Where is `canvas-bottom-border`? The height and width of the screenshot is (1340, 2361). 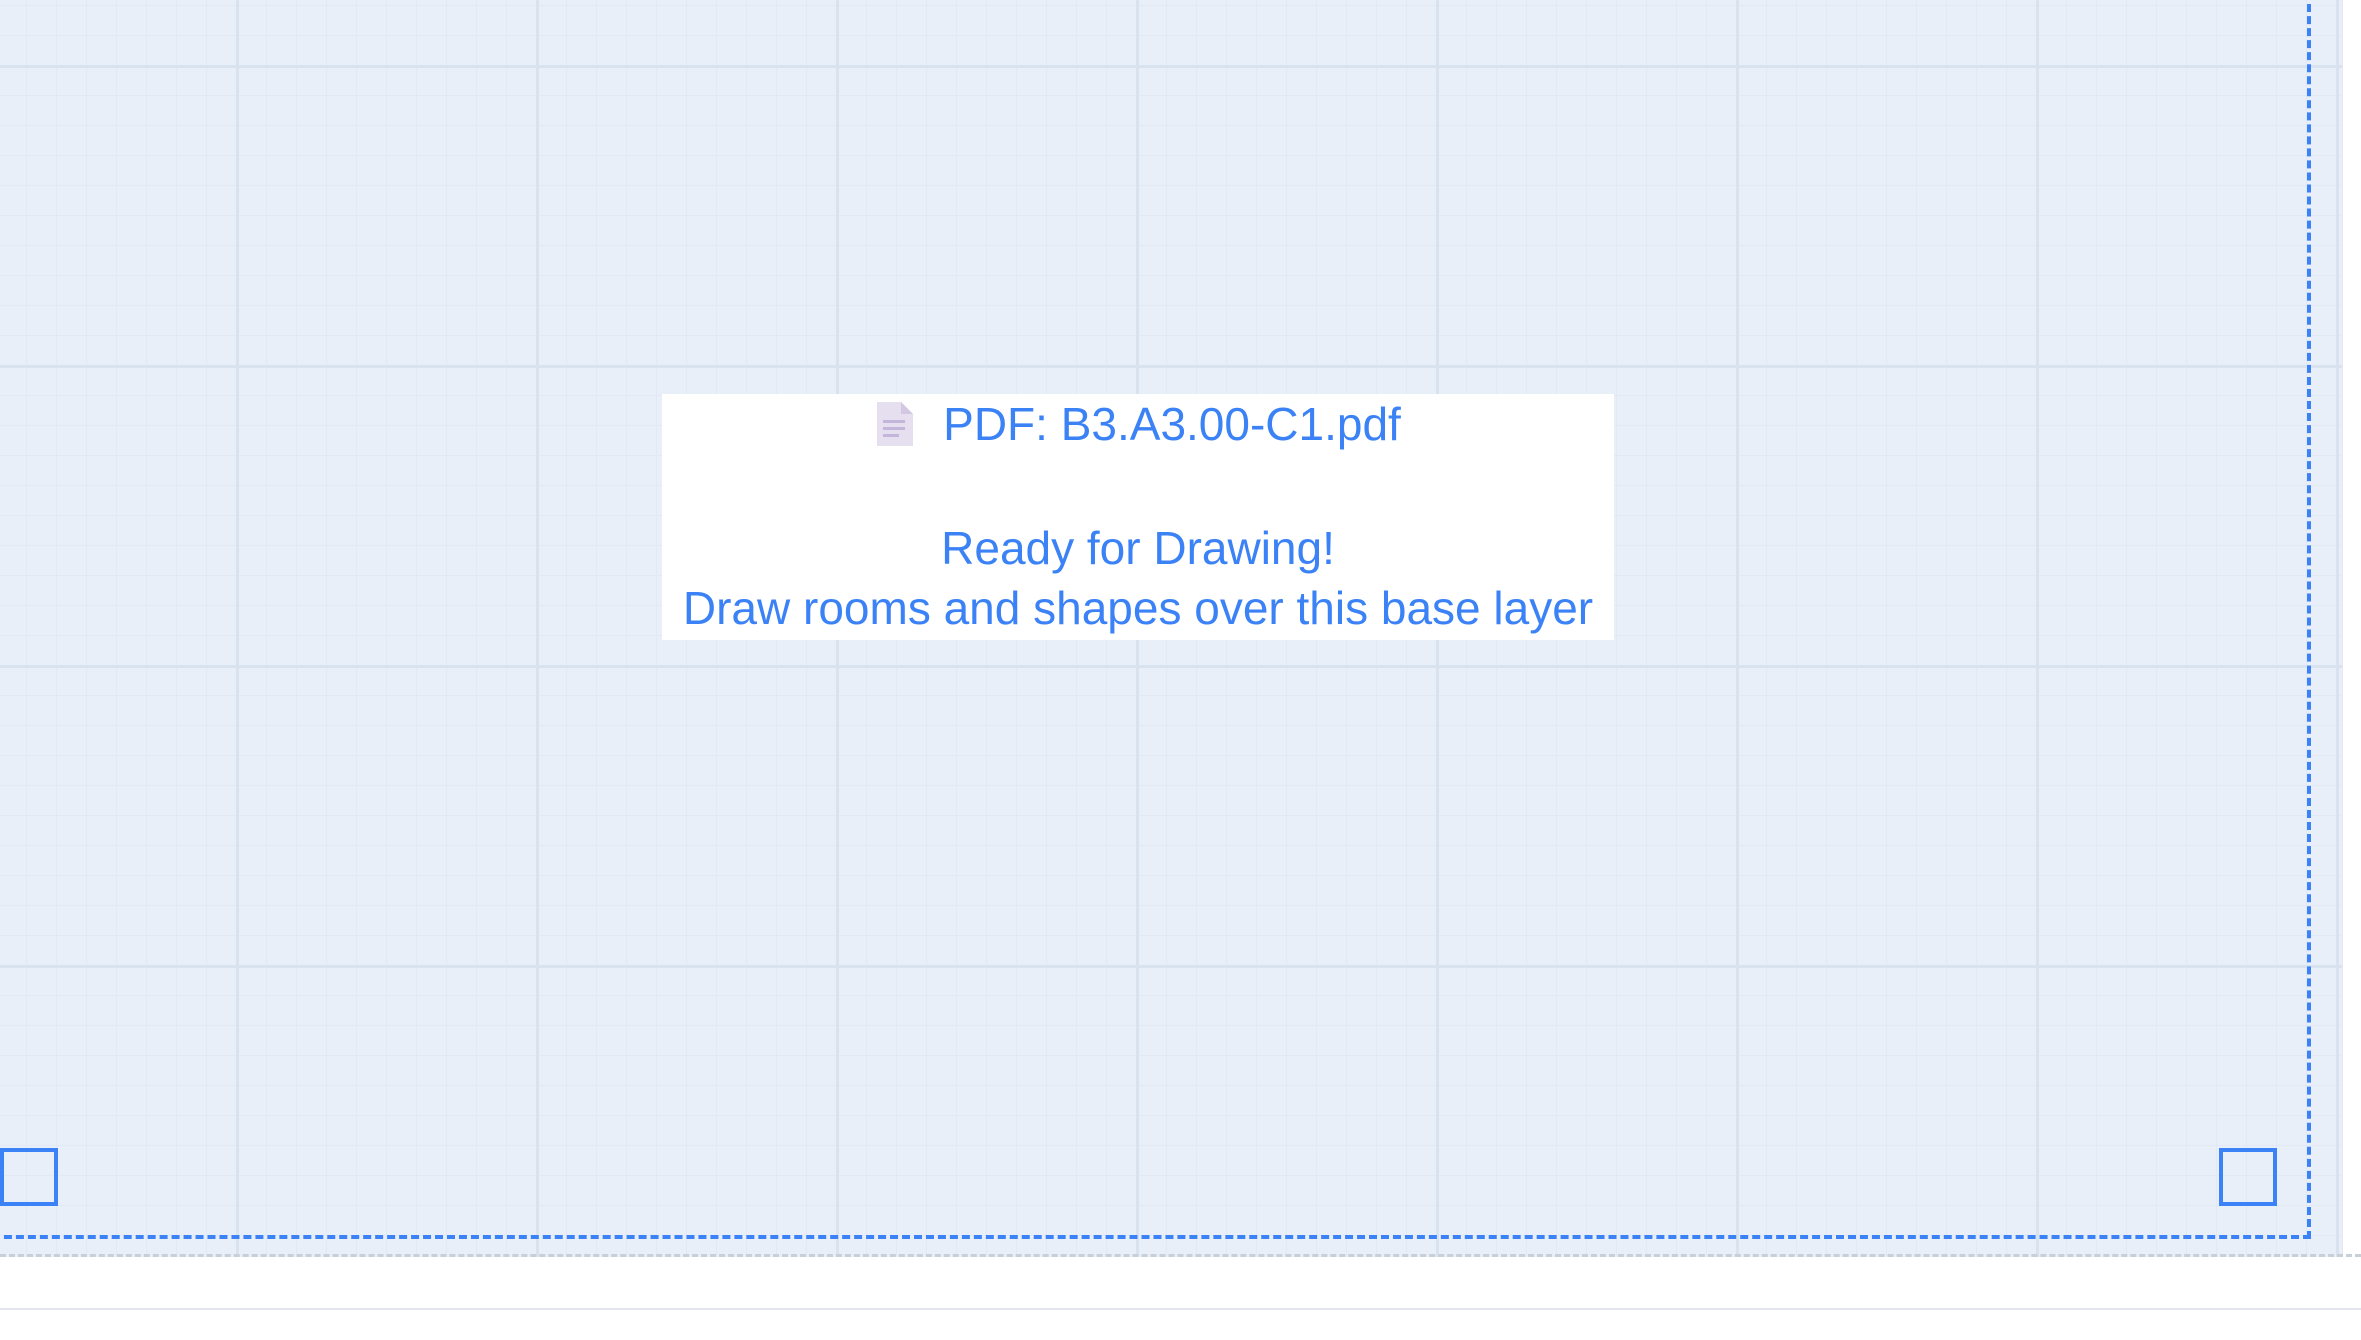
canvas-bottom-border is located at coordinates (1180, 1255).